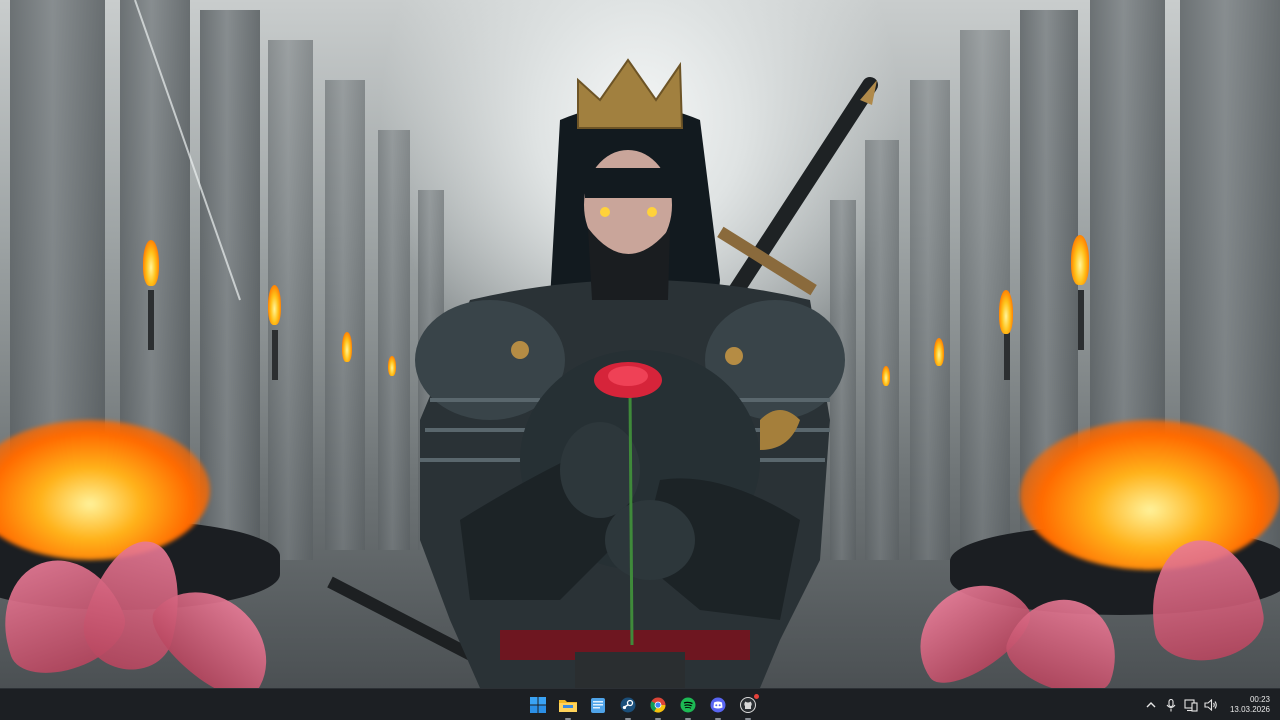  I want to click on taskbar-spotify, so click(688, 706).